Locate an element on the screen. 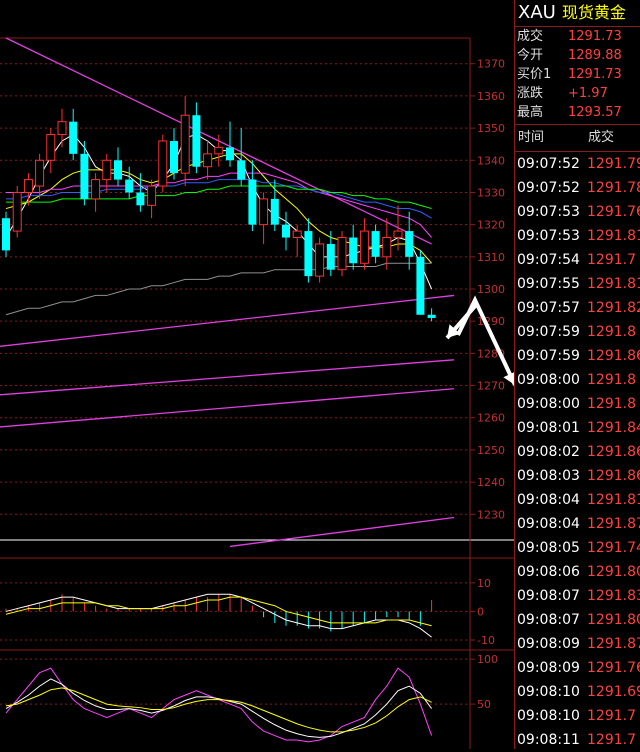  tape-time: 09:07:55 is located at coordinates (548, 284).